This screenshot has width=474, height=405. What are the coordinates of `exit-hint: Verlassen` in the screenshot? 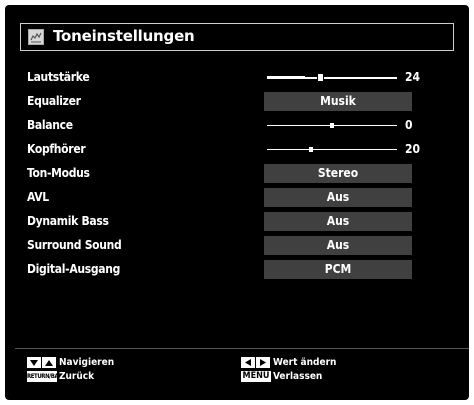 It's located at (298, 376).